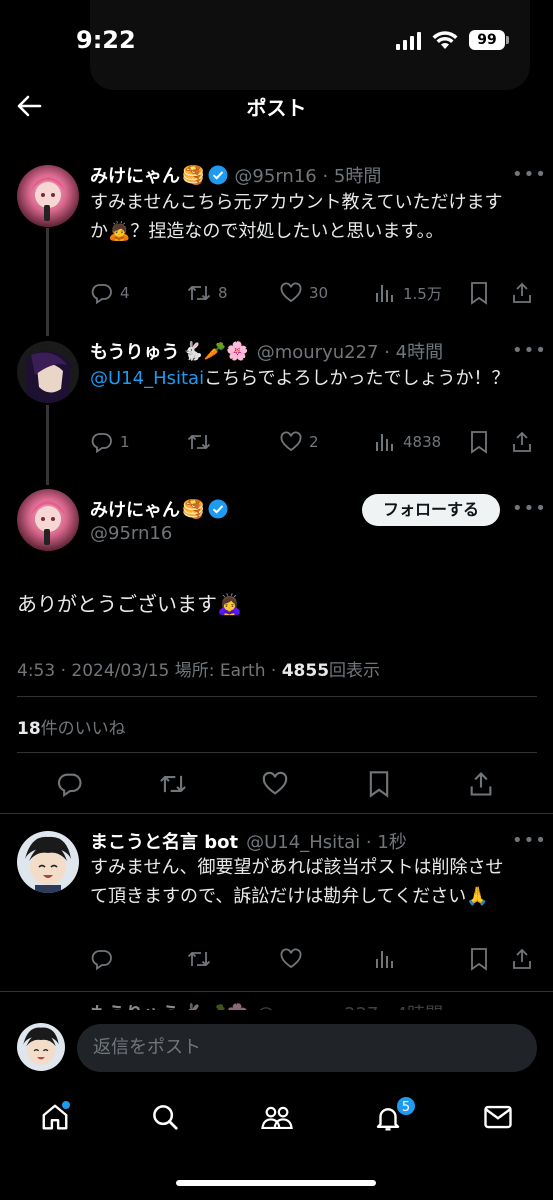 Image resolution: width=553 pixels, height=1200 pixels. Describe the element at coordinates (277, 1117) in the screenshot. I see `communities-icon` at that location.